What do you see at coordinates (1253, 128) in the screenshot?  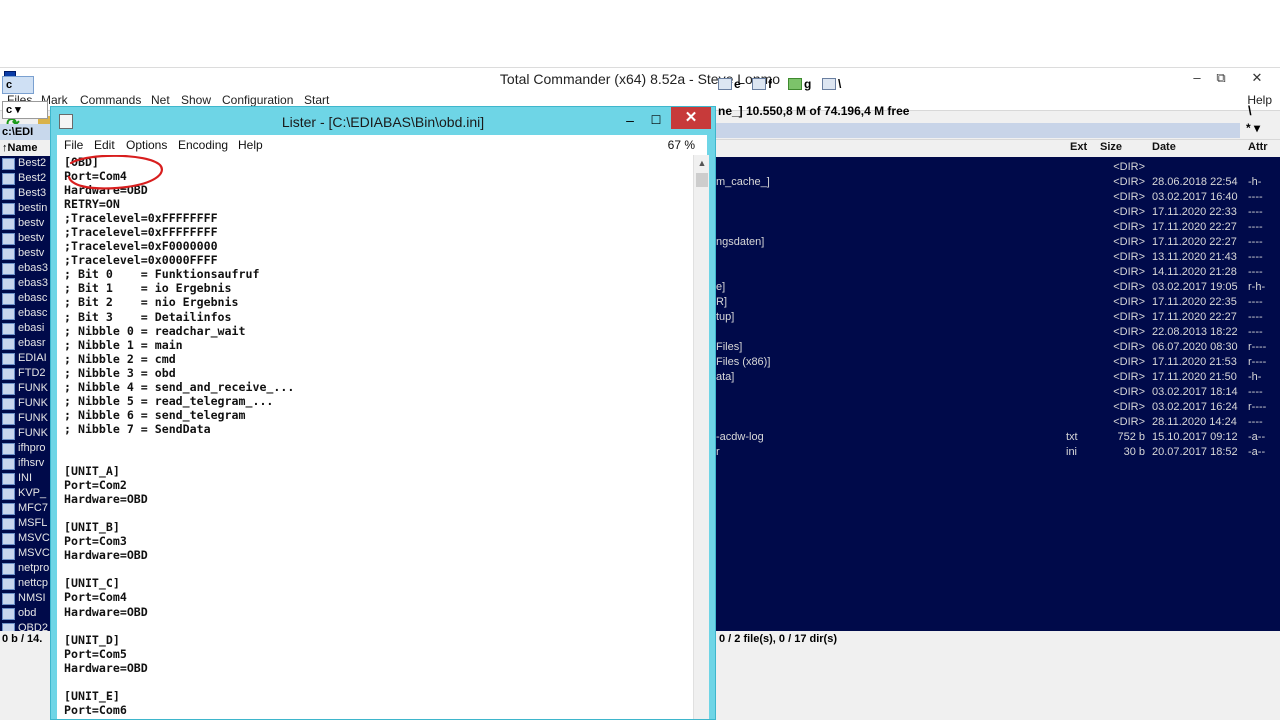 I see `history-star-button: * ▾` at bounding box center [1253, 128].